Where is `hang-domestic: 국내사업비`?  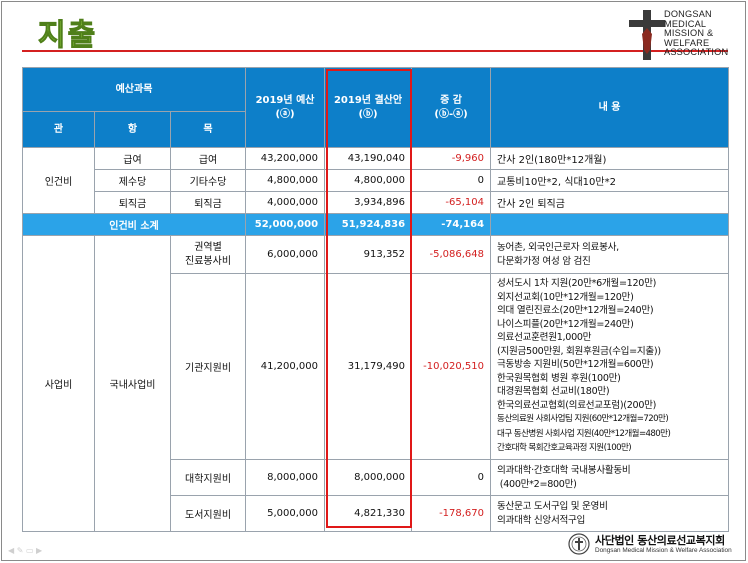
hang-domestic: 국내사업비 is located at coordinates (132, 383).